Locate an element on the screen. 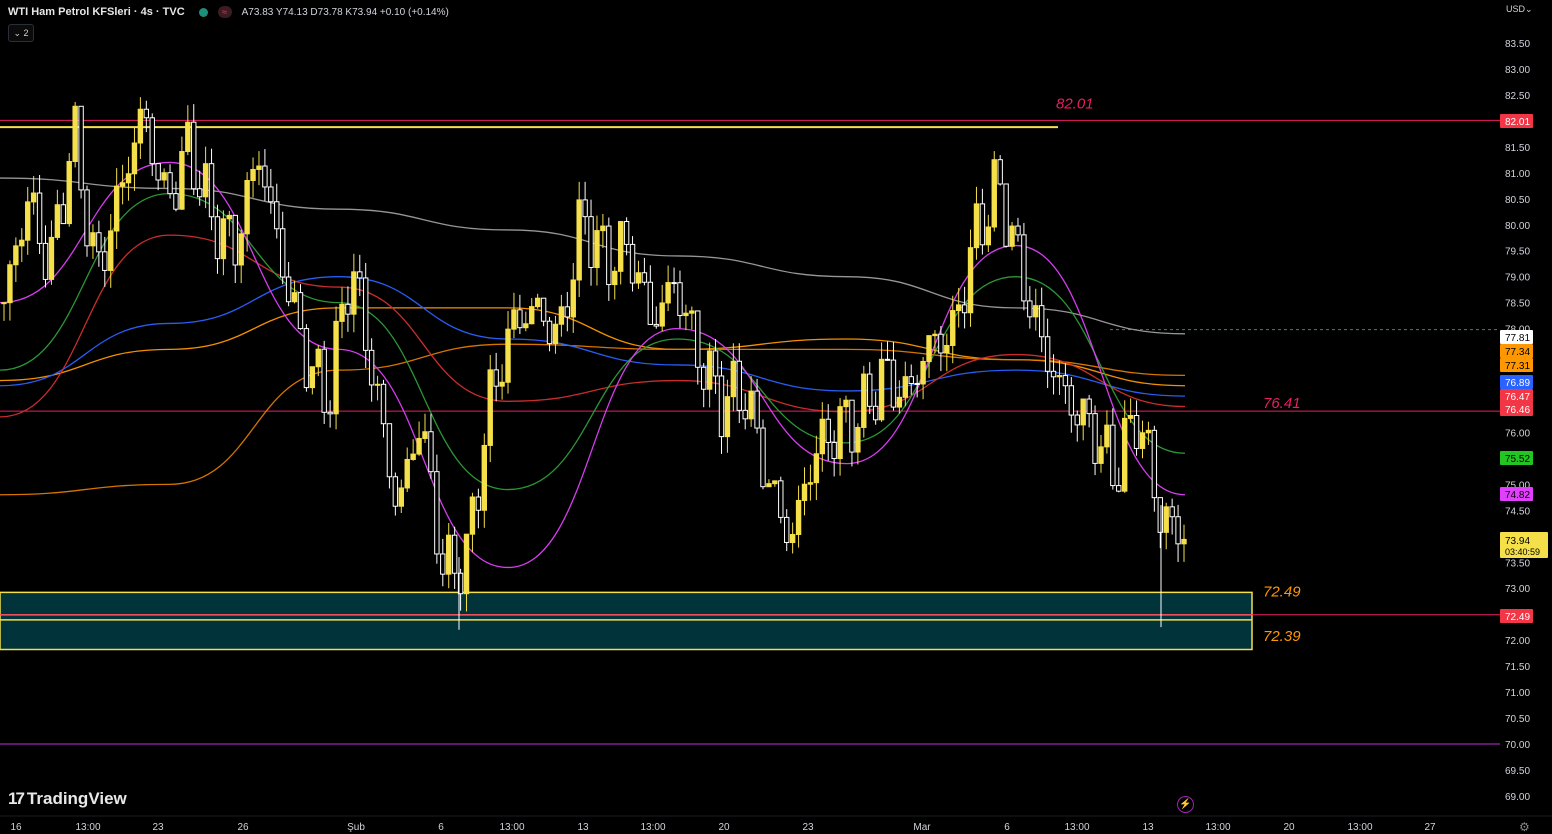 This screenshot has height=834, width=1552. price-tag: 76.89 is located at coordinates (1517, 383).